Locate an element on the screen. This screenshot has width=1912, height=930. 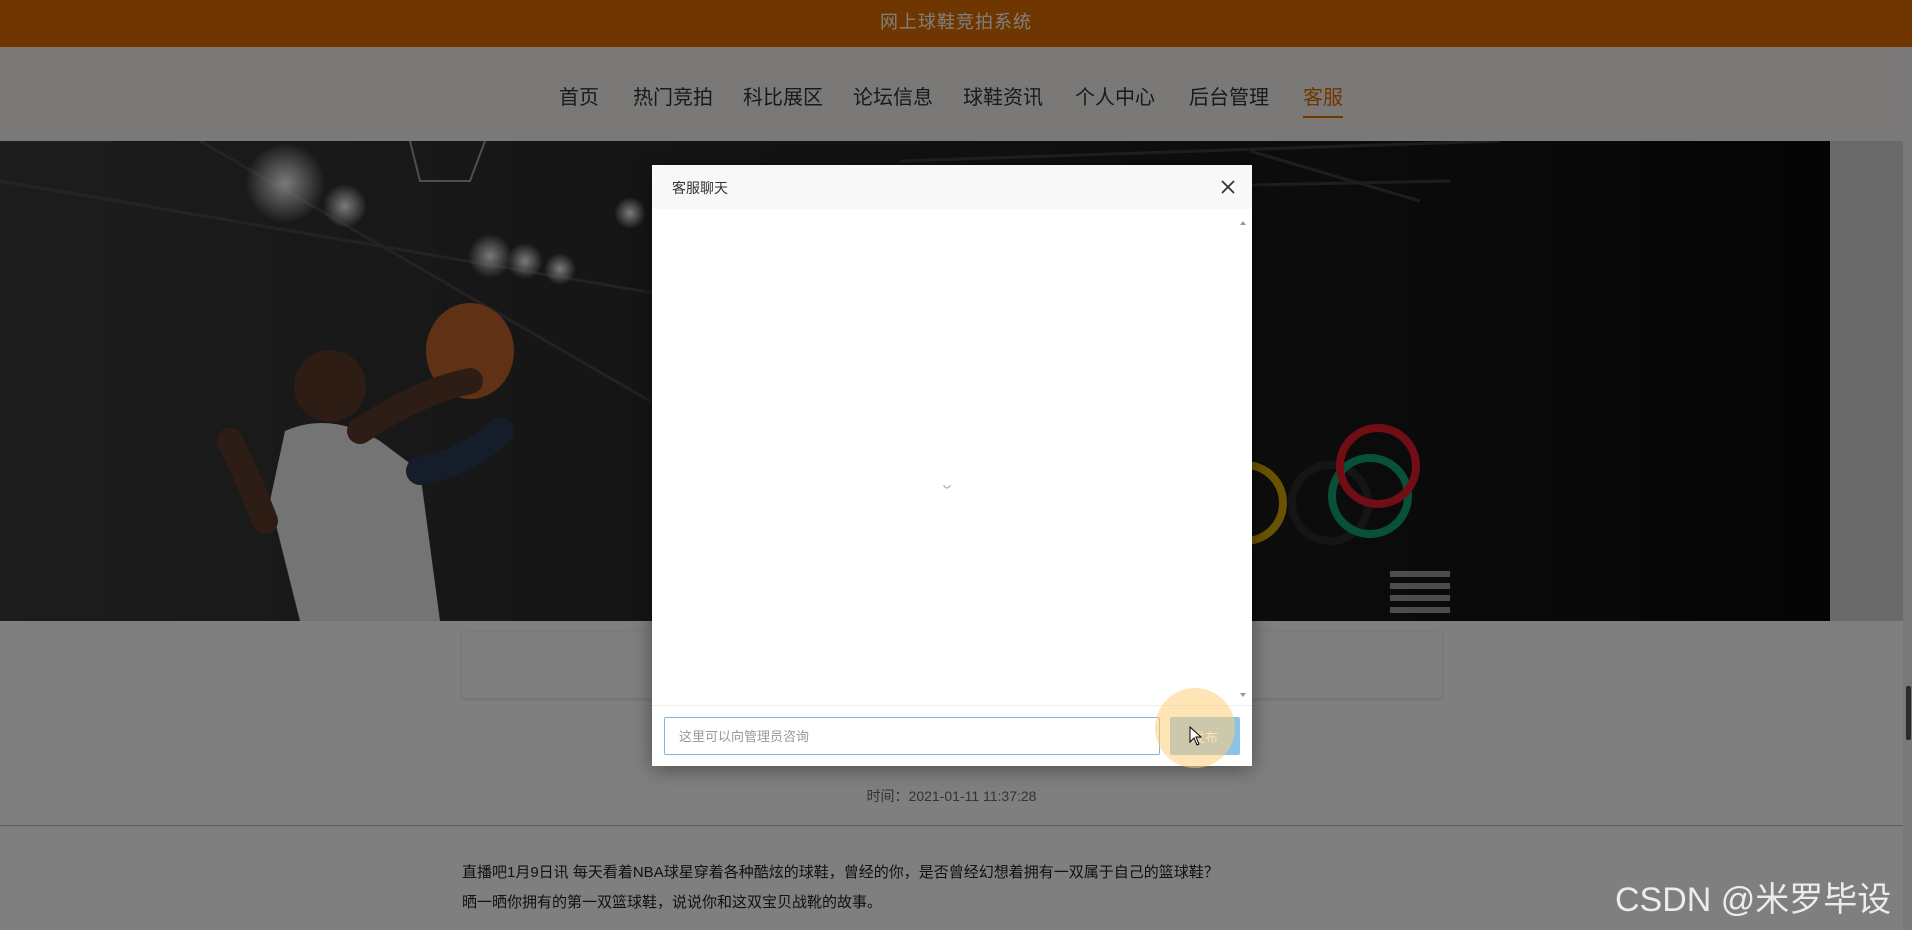
loading-spinner-icon is located at coordinates (947, 483).